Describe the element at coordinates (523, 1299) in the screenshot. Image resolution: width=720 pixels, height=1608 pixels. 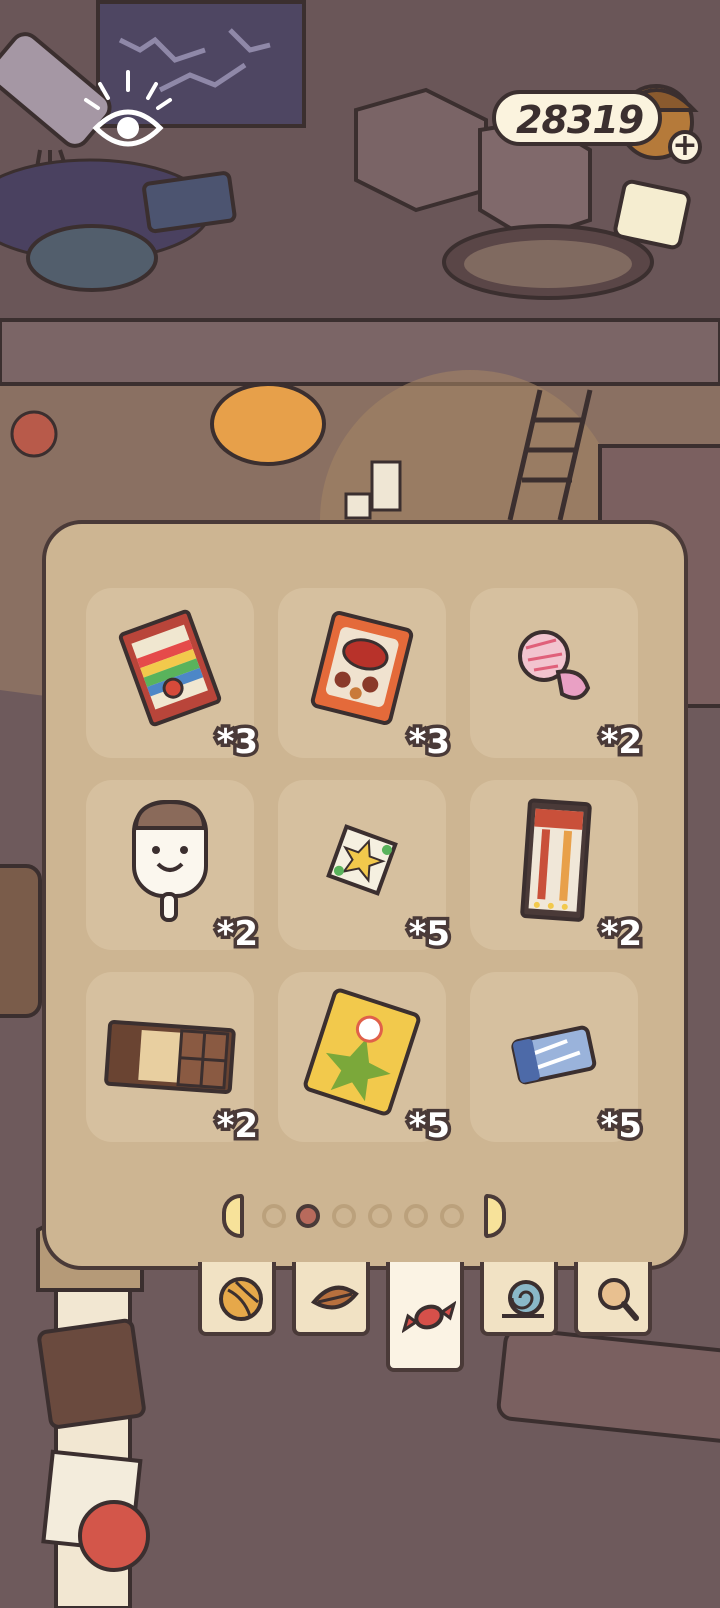
I see `snail-shell-icon` at that location.